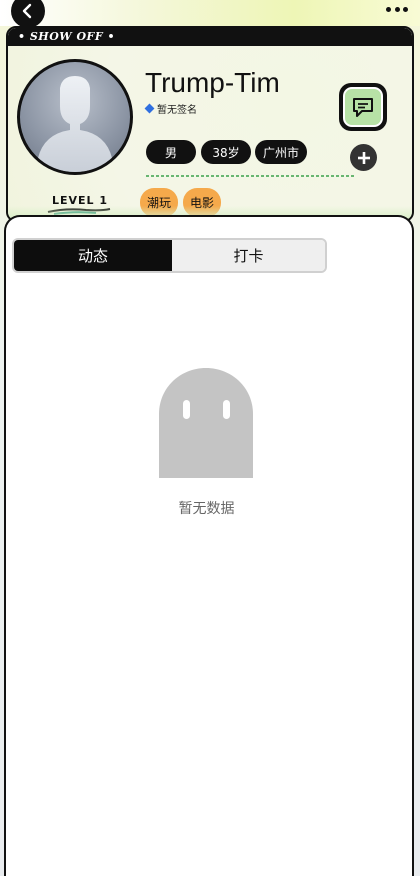 This screenshot has width=420, height=876. What do you see at coordinates (210, 14) in the screenshot?
I see `top-bar` at bounding box center [210, 14].